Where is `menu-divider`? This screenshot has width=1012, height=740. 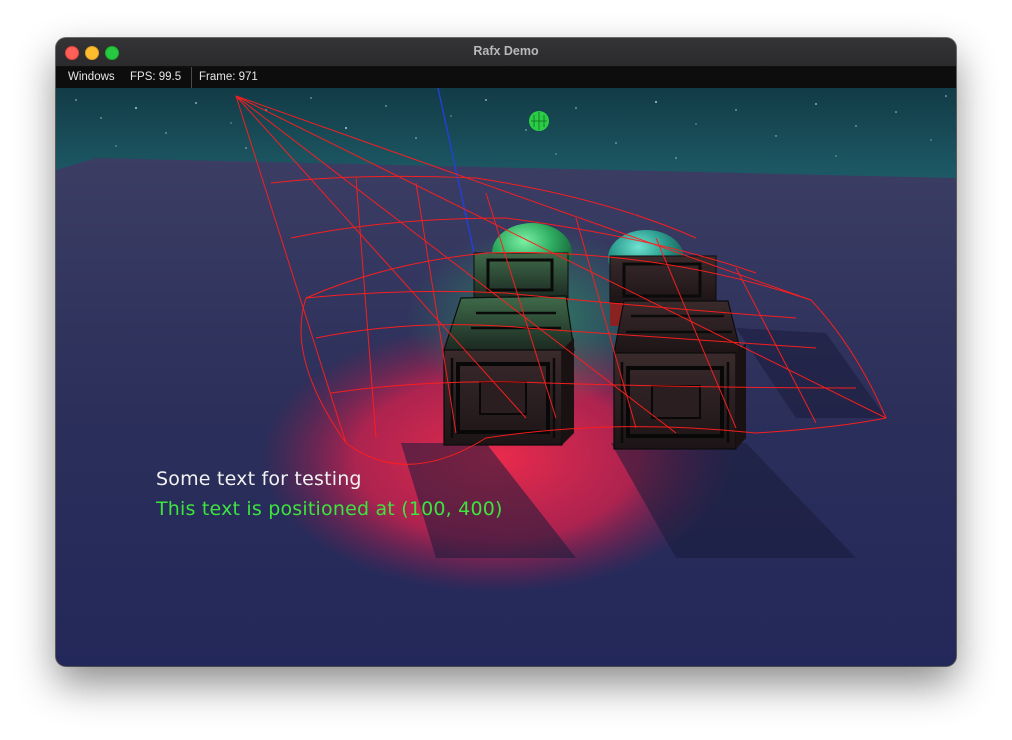 menu-divider is located at coordinates (191, 77).